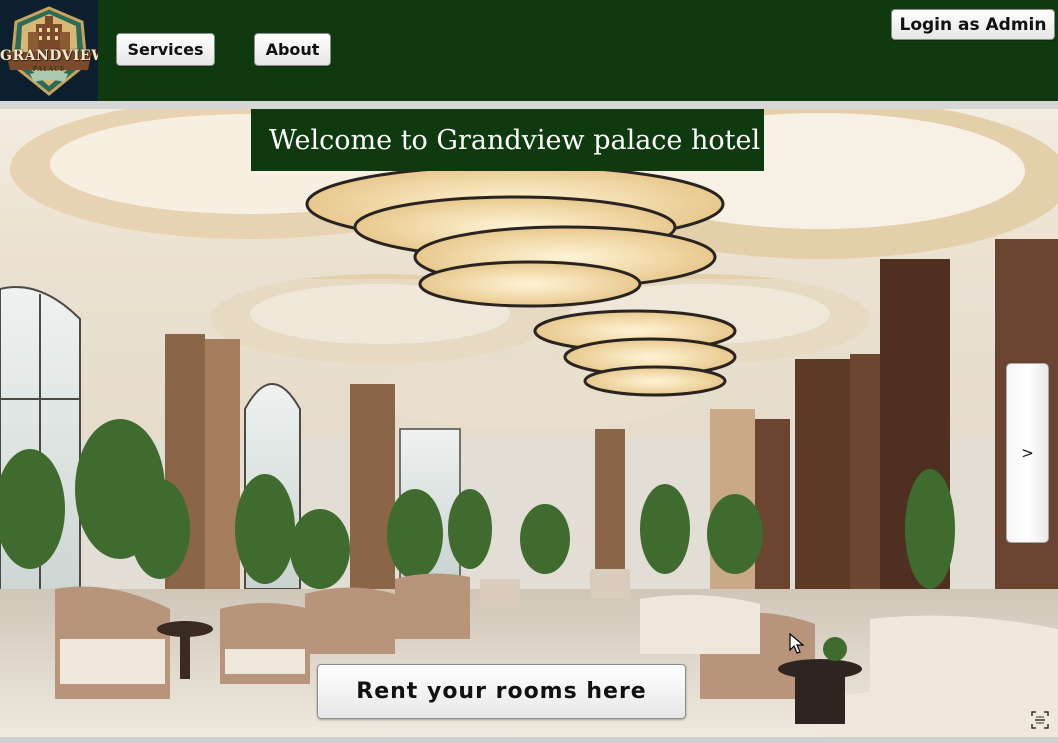 Image resolution: width=1058 pixels, height=743 pixels. What do you see at coordinates (501, 691) in the screenshot?
I see `rent-rooms-button: Rent your rooms here` at bounding box center [501, 691].